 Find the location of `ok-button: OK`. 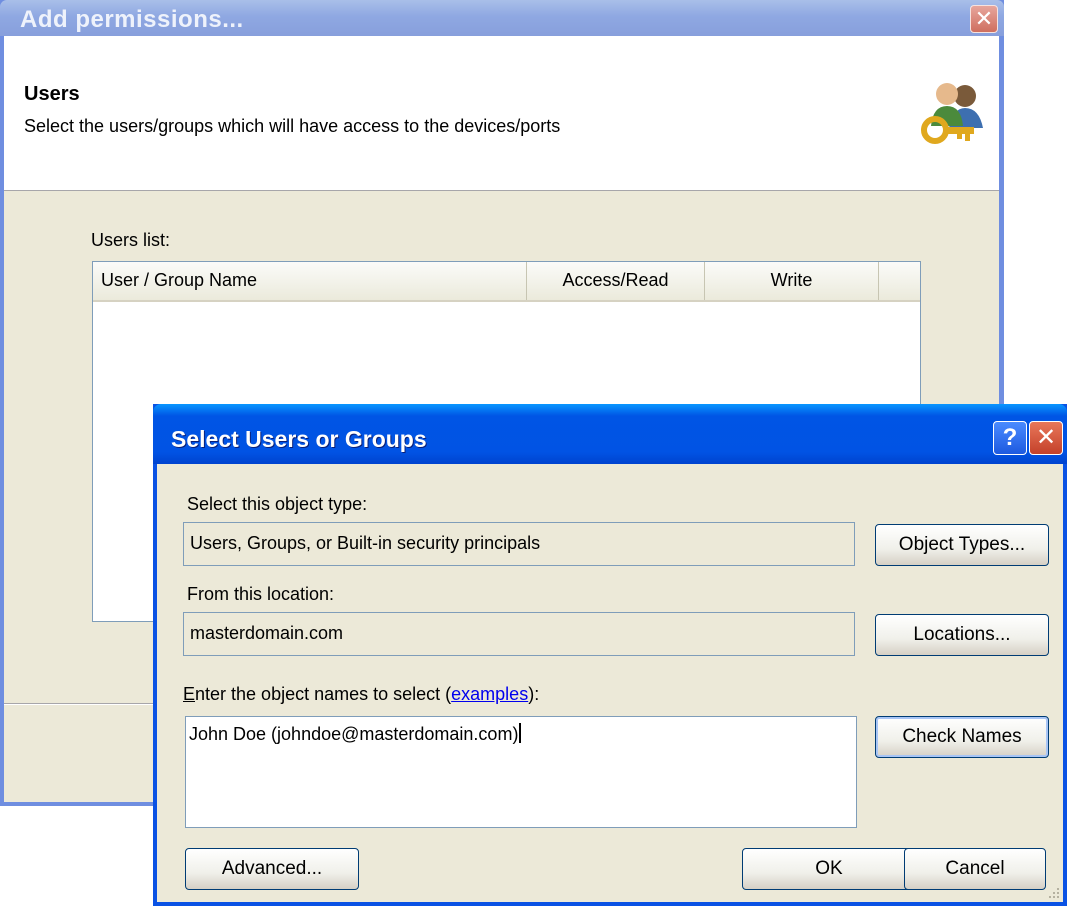

ok-button: OK is located at coordinates (829, 869).